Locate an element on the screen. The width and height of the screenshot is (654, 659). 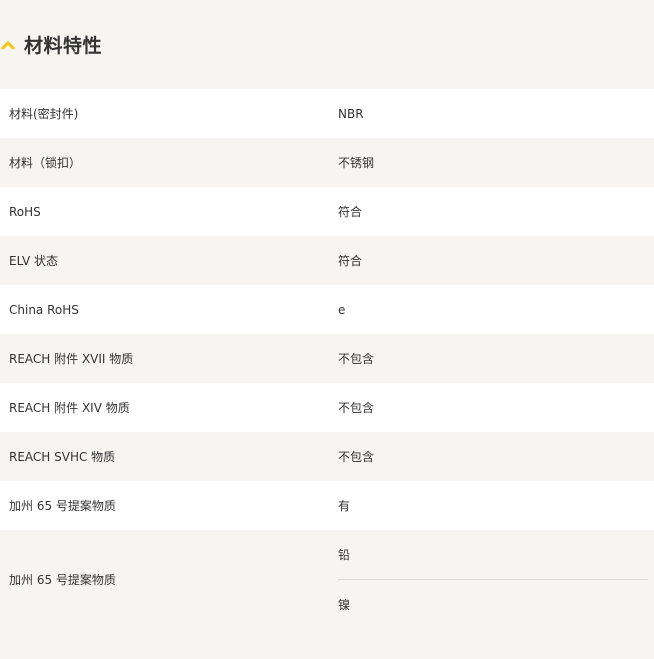
table-row: ELV 状态 符合 is located at coordinates (327, 260).